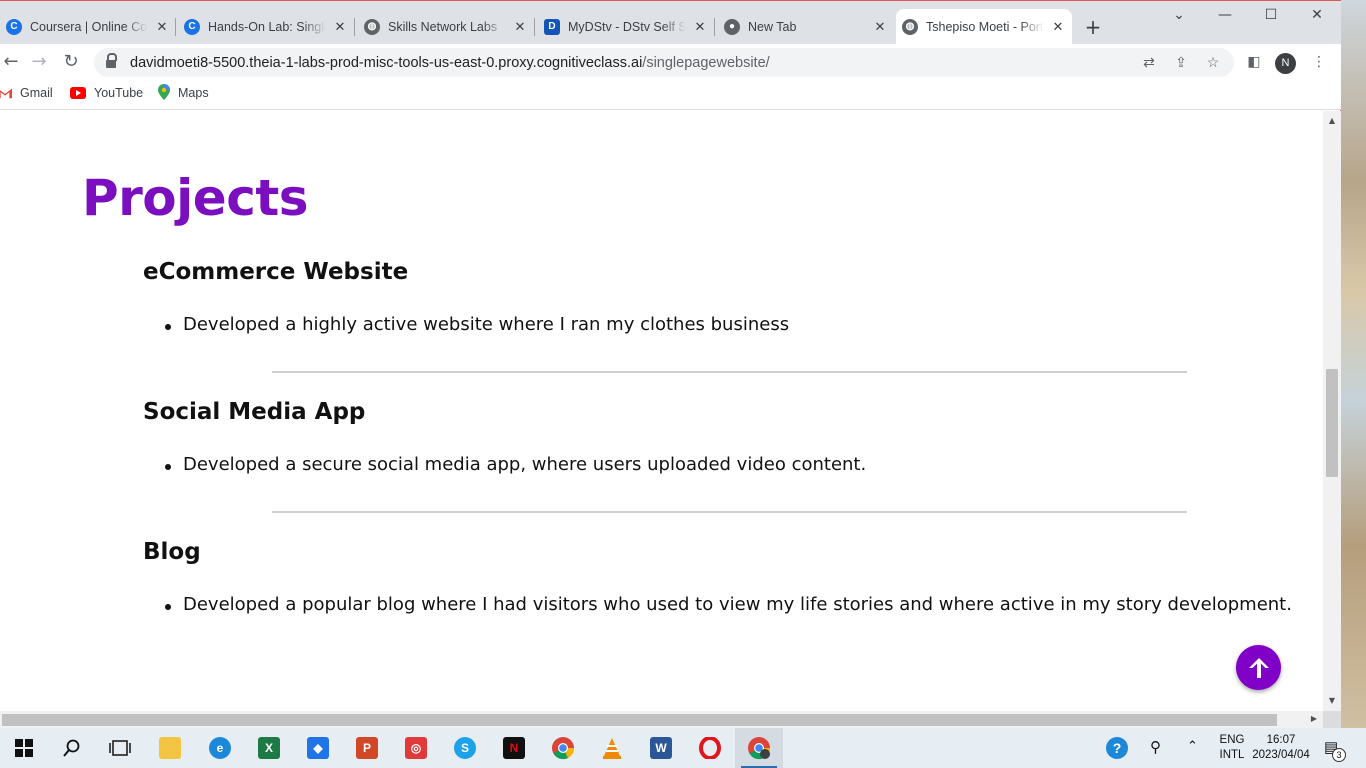 This screenshot has width=1366, height=768. I want to click on tab-title: Skills Network Labs, so click(443, 26).